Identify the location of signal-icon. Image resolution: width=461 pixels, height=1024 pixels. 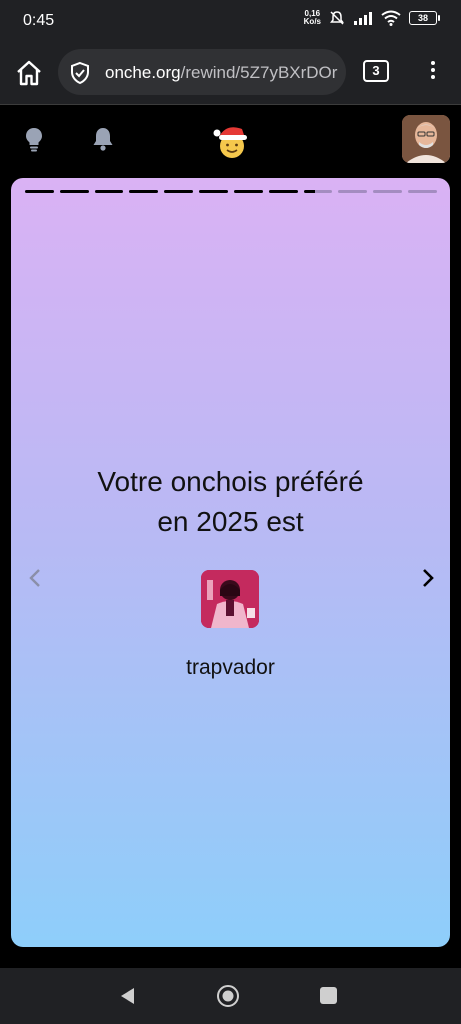
(363, 18).